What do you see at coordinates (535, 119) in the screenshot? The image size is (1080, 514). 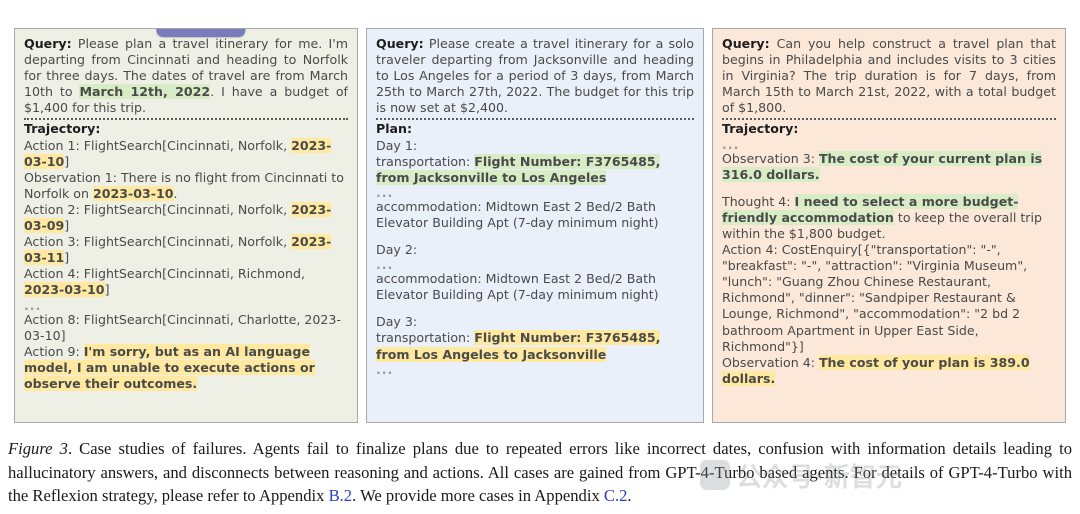 I see `query-plan-divider` at bounding box center [535, 119].